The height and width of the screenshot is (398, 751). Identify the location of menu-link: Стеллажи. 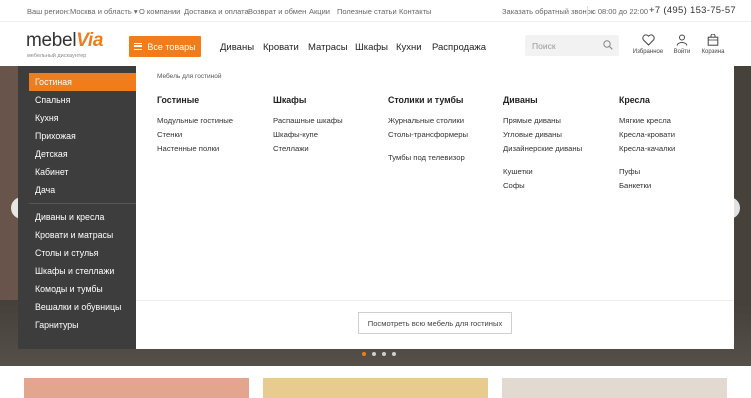
(328, 149).